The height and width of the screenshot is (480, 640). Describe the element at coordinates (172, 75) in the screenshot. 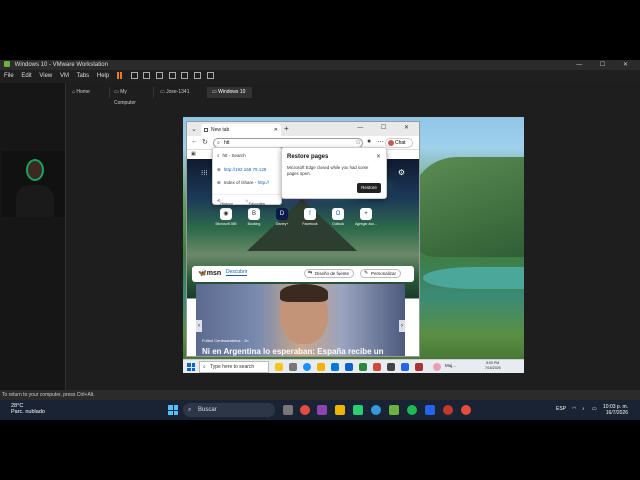

I see `library-icon` at that location.